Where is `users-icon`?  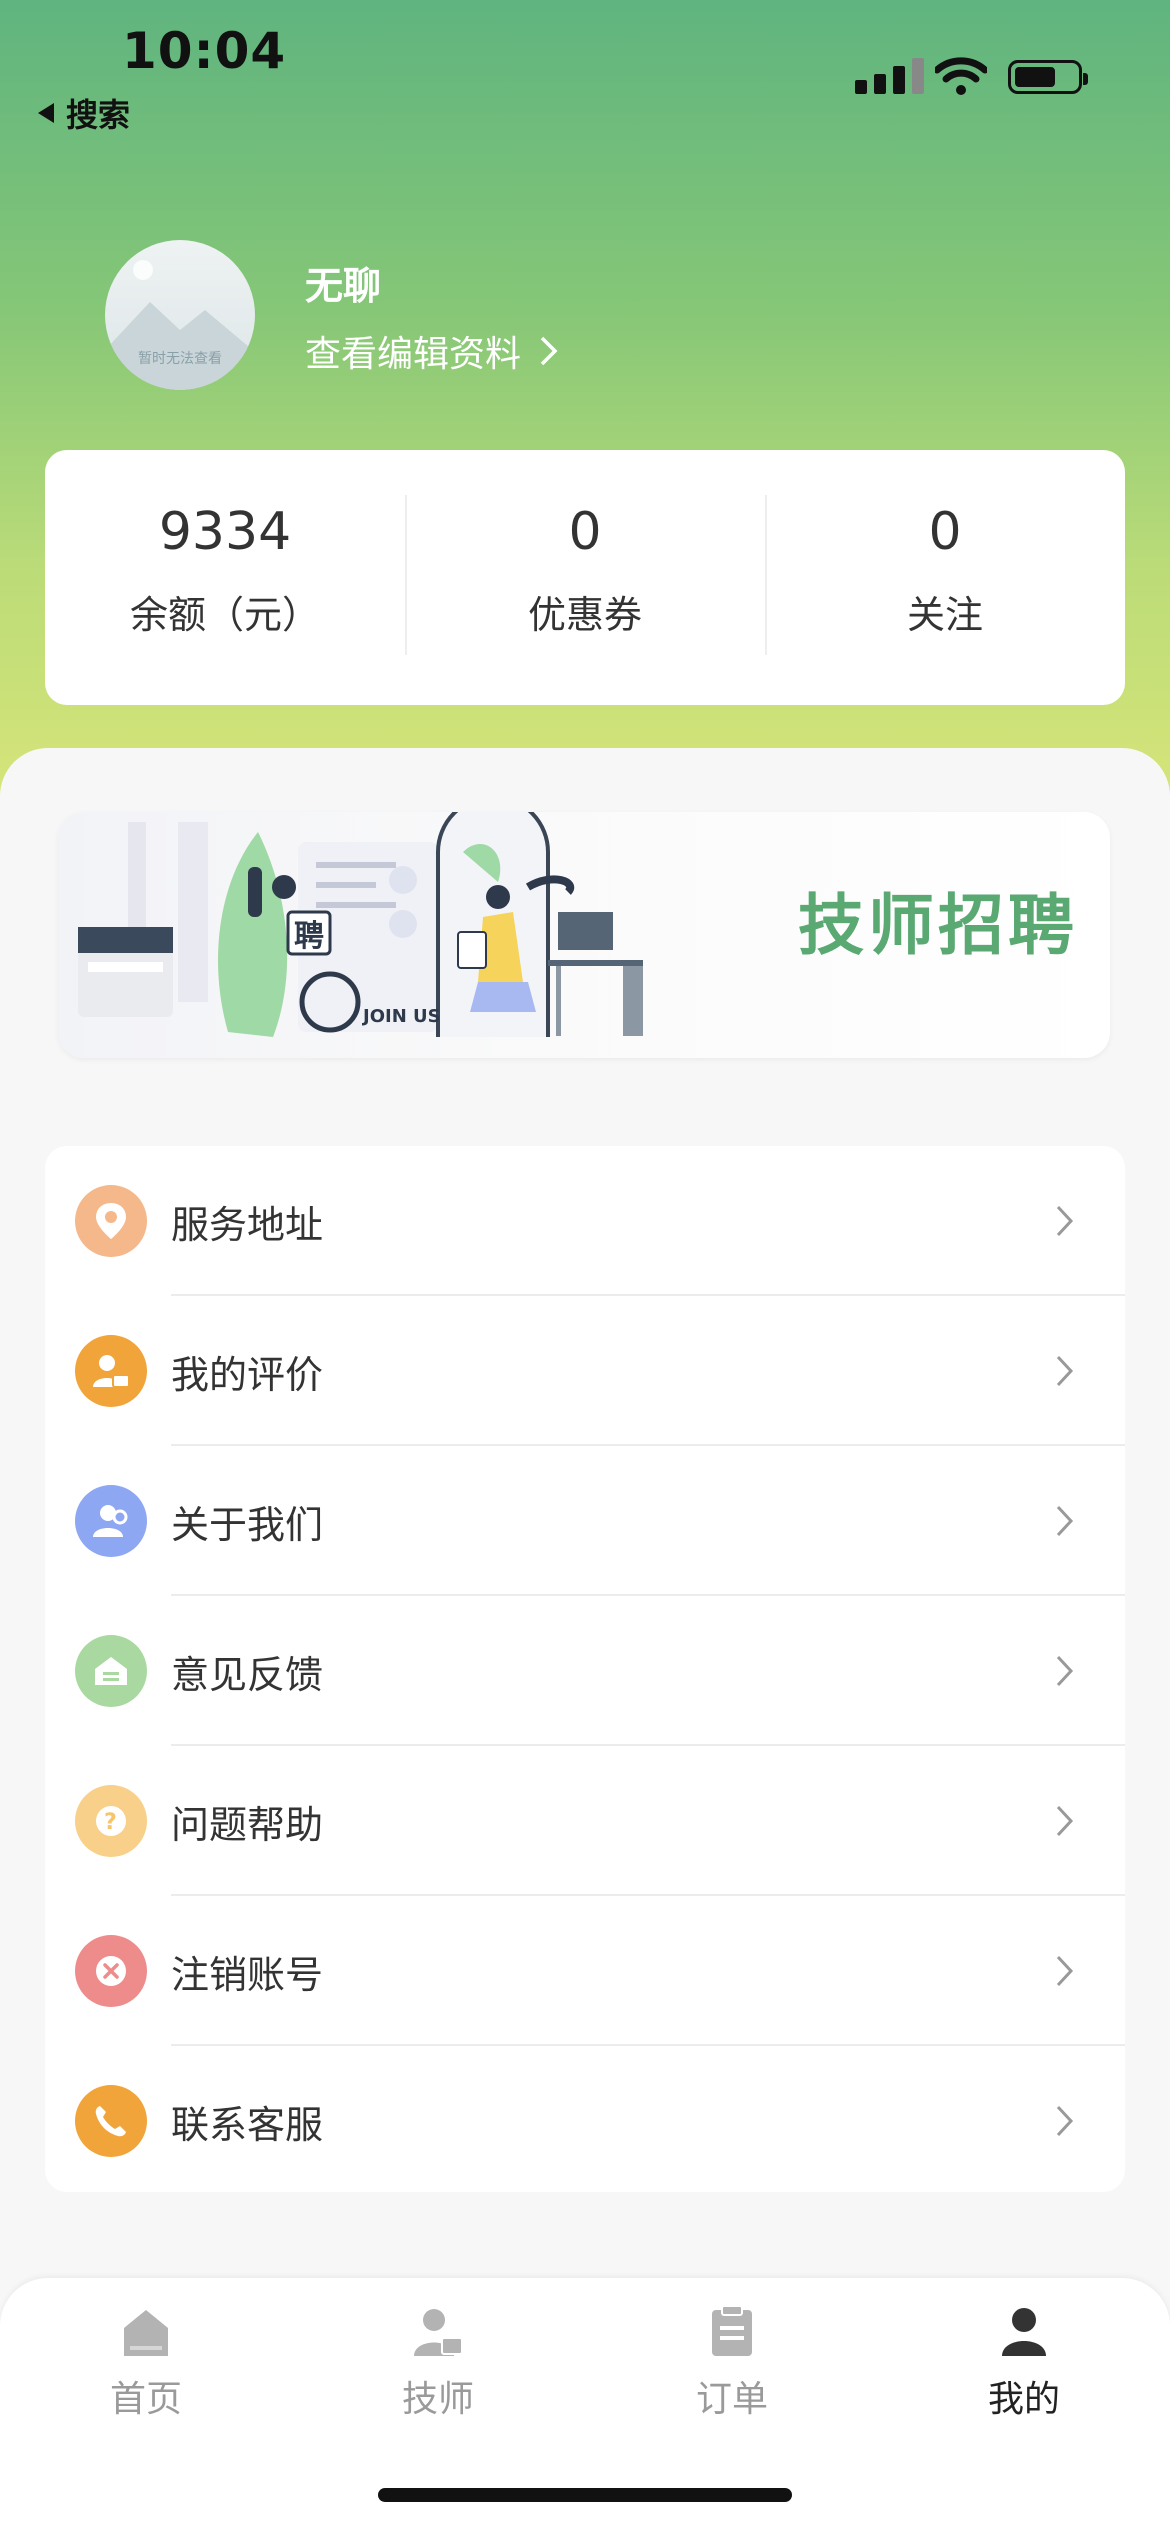
users-icon is located at coordinates (111, 1521).